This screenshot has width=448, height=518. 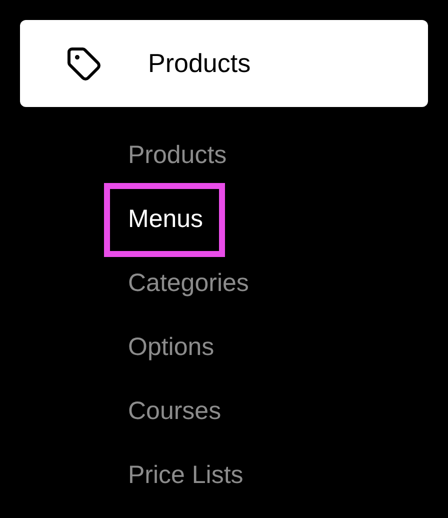 I want to click on nav-item: Menus, so click(x=165, y=220).